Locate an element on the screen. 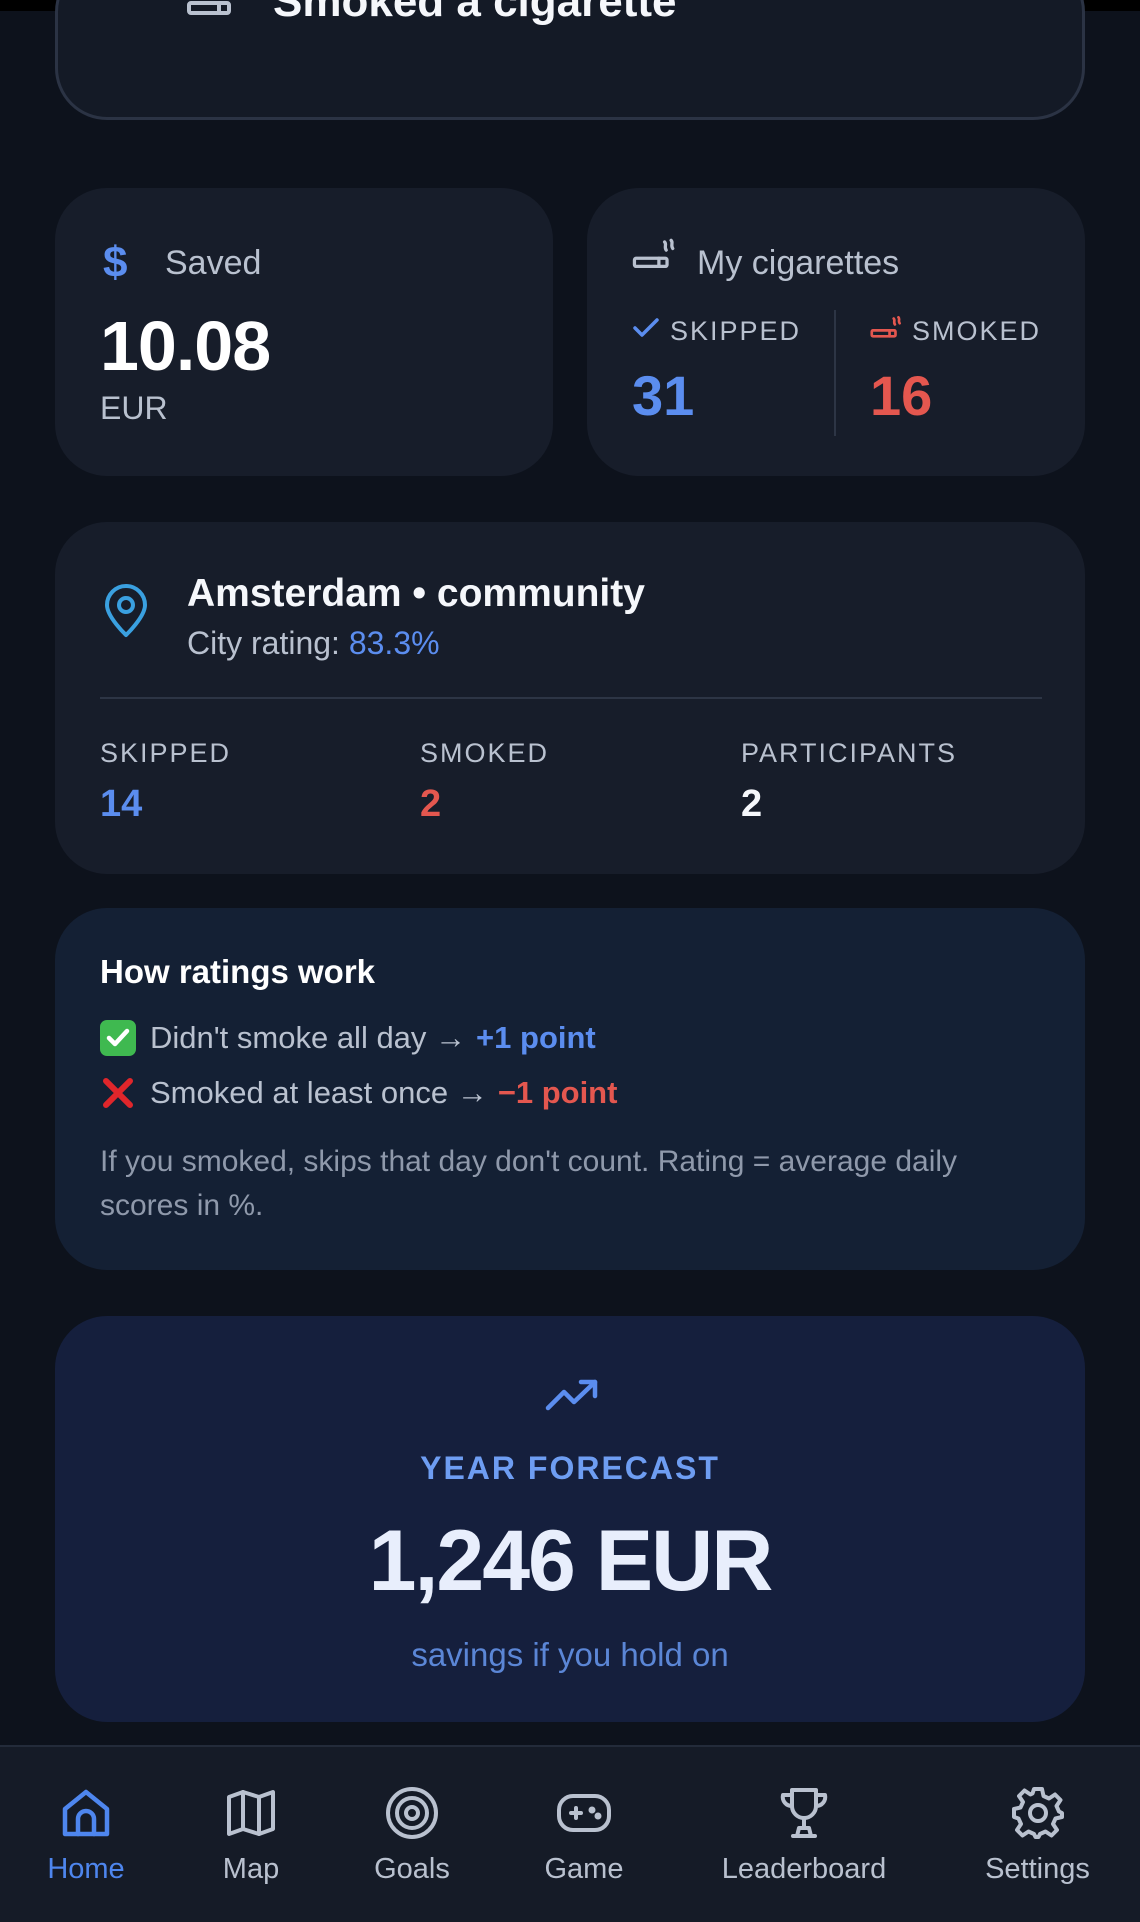 The height and width of the screenshot is (1922, 1140). cross-mark-icon is located at coordinates (118, 1093).